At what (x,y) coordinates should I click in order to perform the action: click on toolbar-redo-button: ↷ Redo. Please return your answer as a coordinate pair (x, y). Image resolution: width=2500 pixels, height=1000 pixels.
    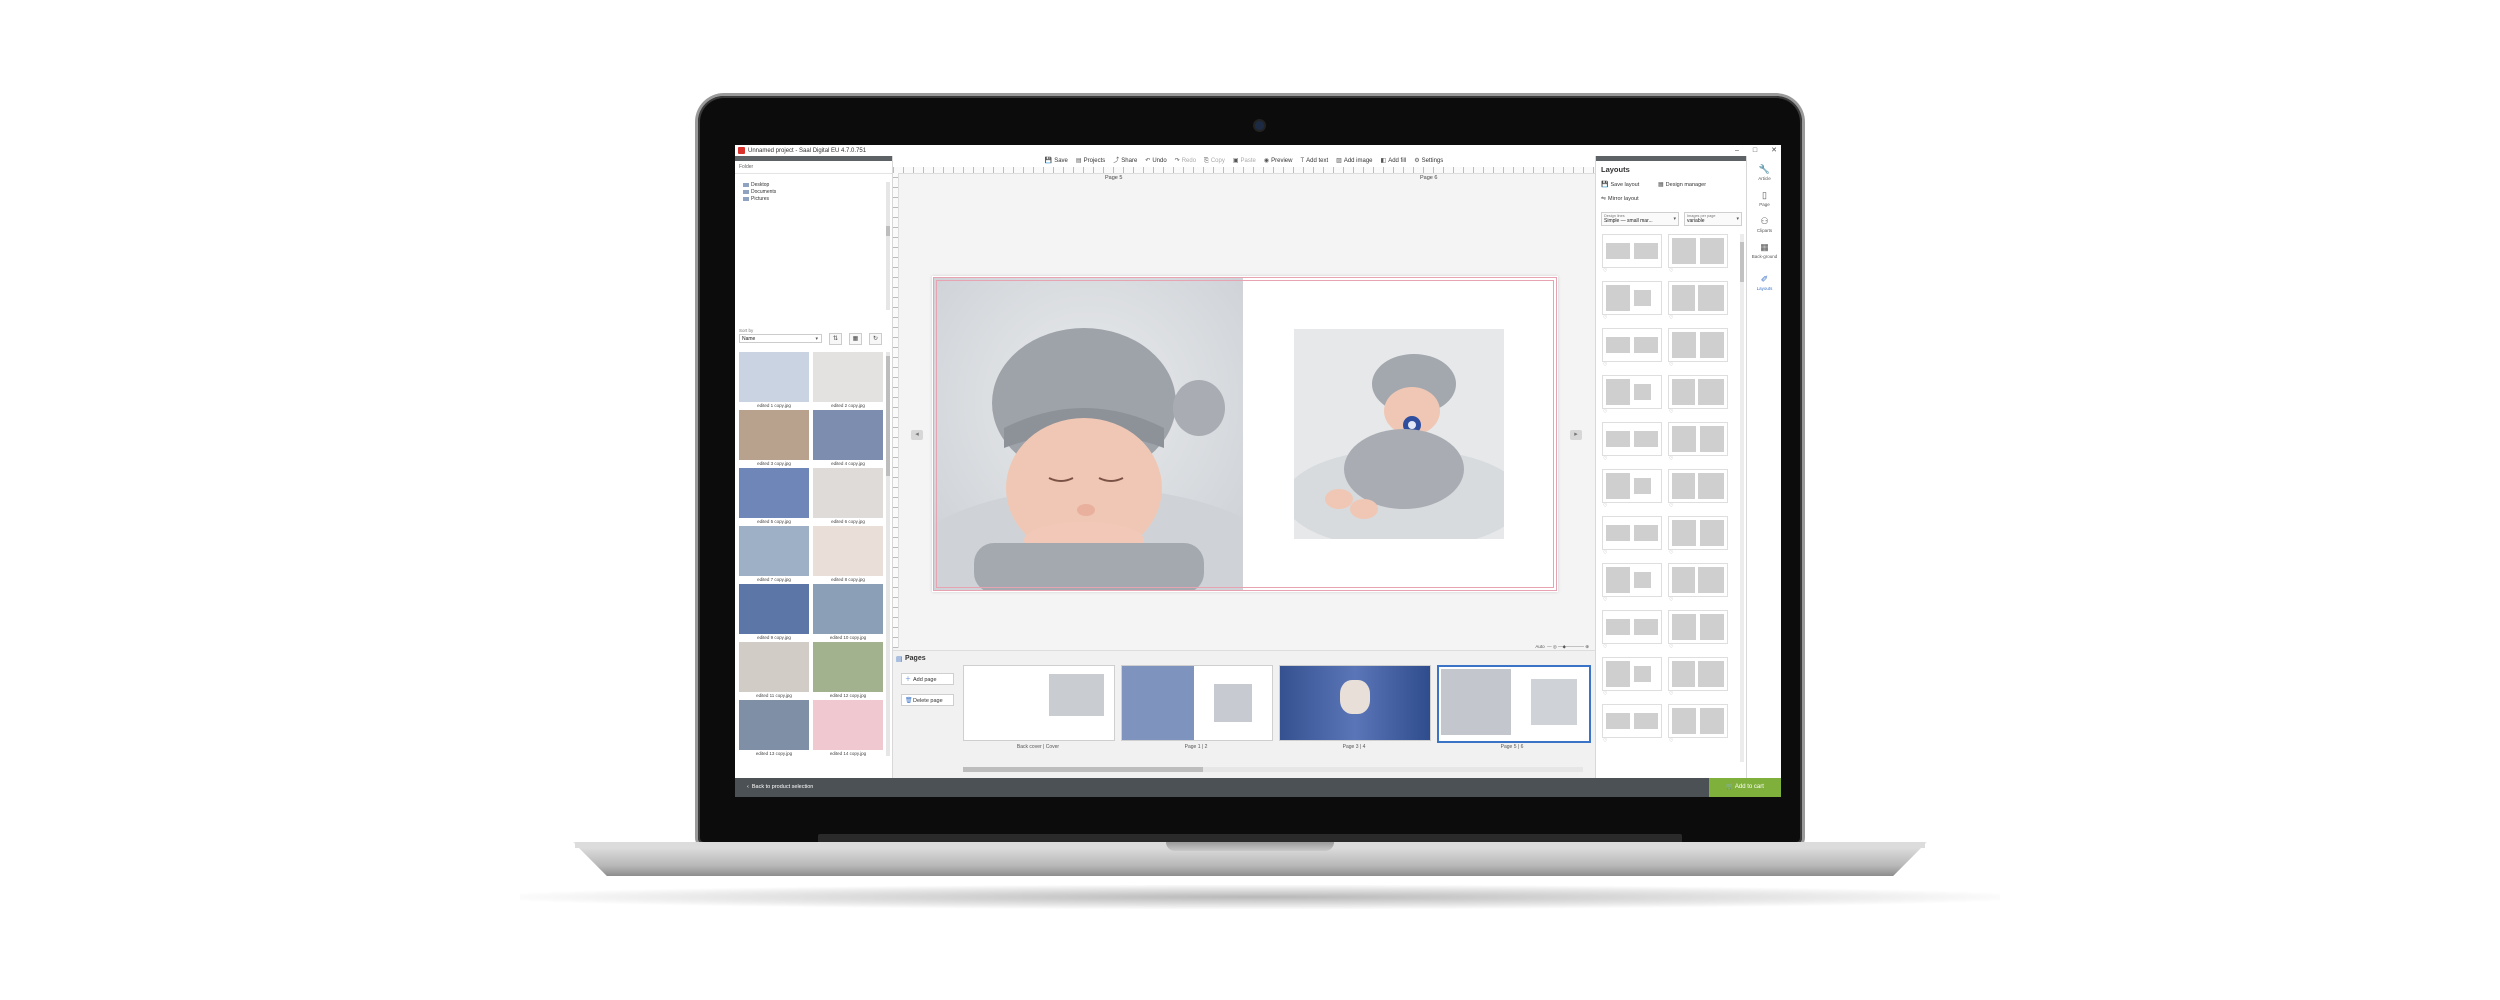
    Looking at the image, I should click on (1185, 161).